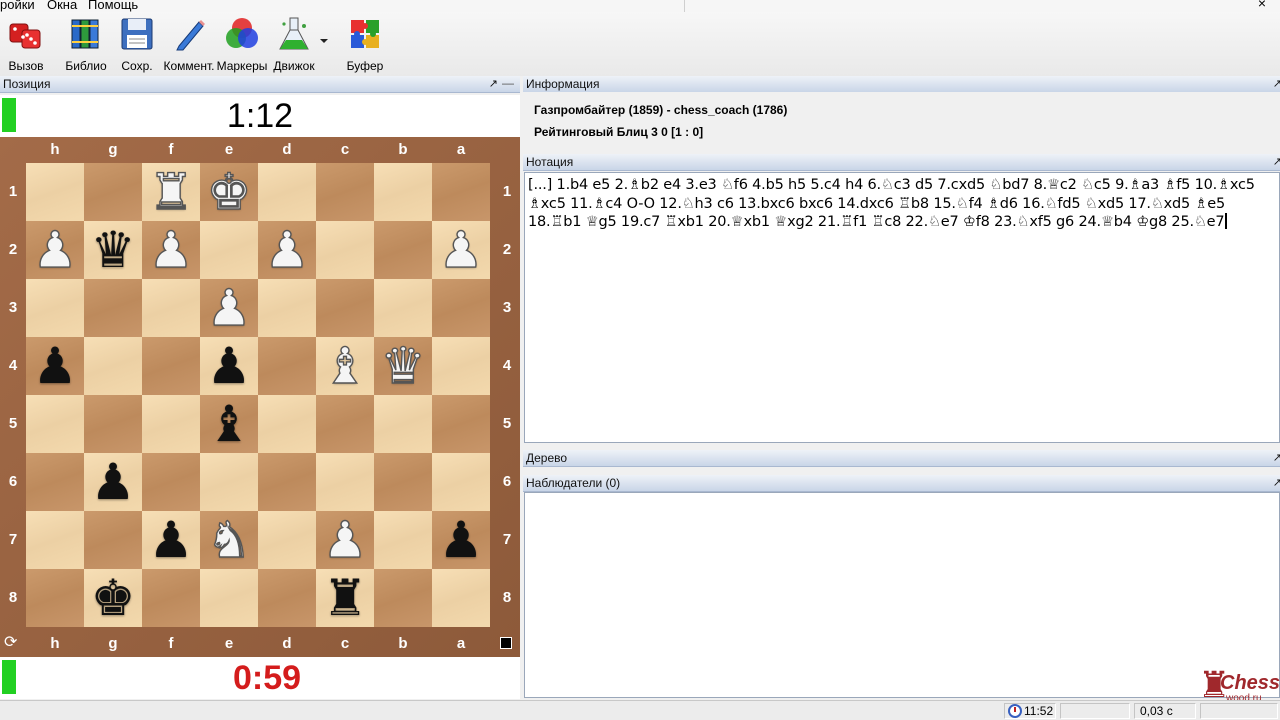 The width and height of the screenshot is (1280, 720). Describe the element at coordinates (171, 308) in the screenshot. I see `square-f3` at that location.